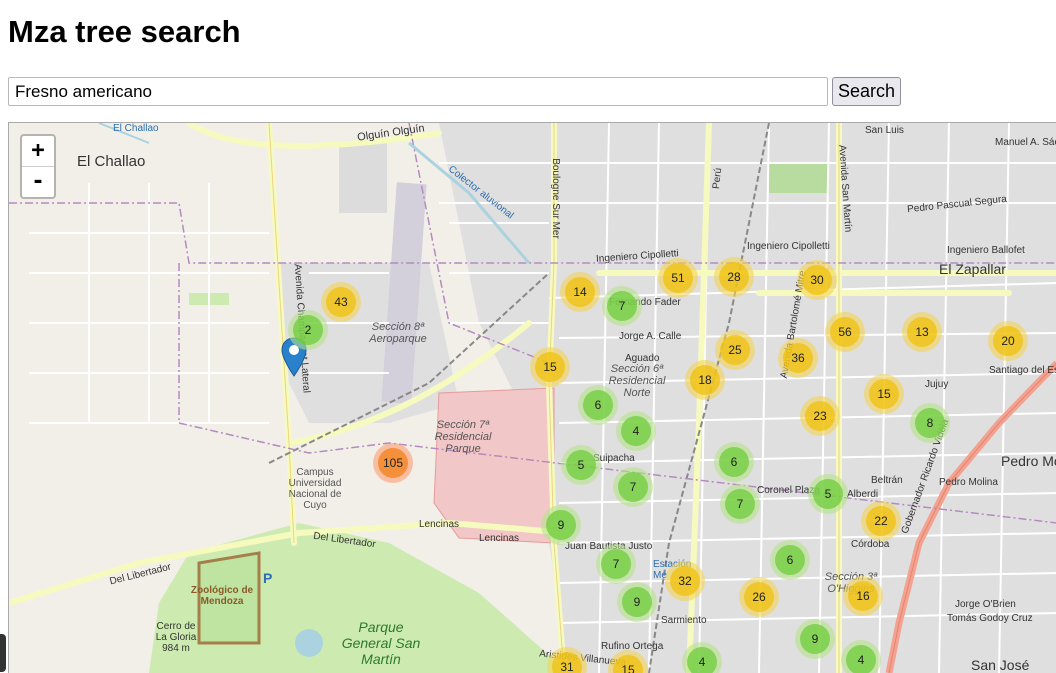 The width and height of the screenshot is (1056, 673). I want to click on map-label: Beltrán, so click(887, 480).